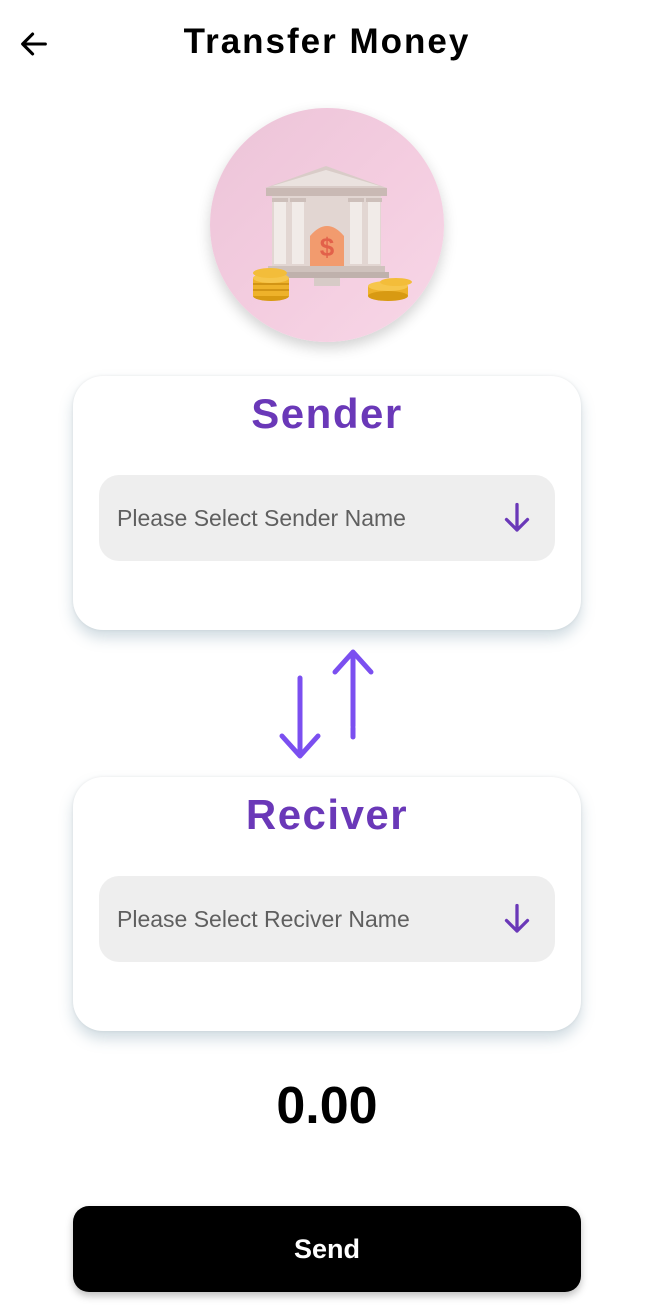 This screenshot has height=1306, width=654. What do you see at coordinates (327, 1106) in the screenshot?
I see `amount-display: 0.00` at bounding box center [327, 1106].